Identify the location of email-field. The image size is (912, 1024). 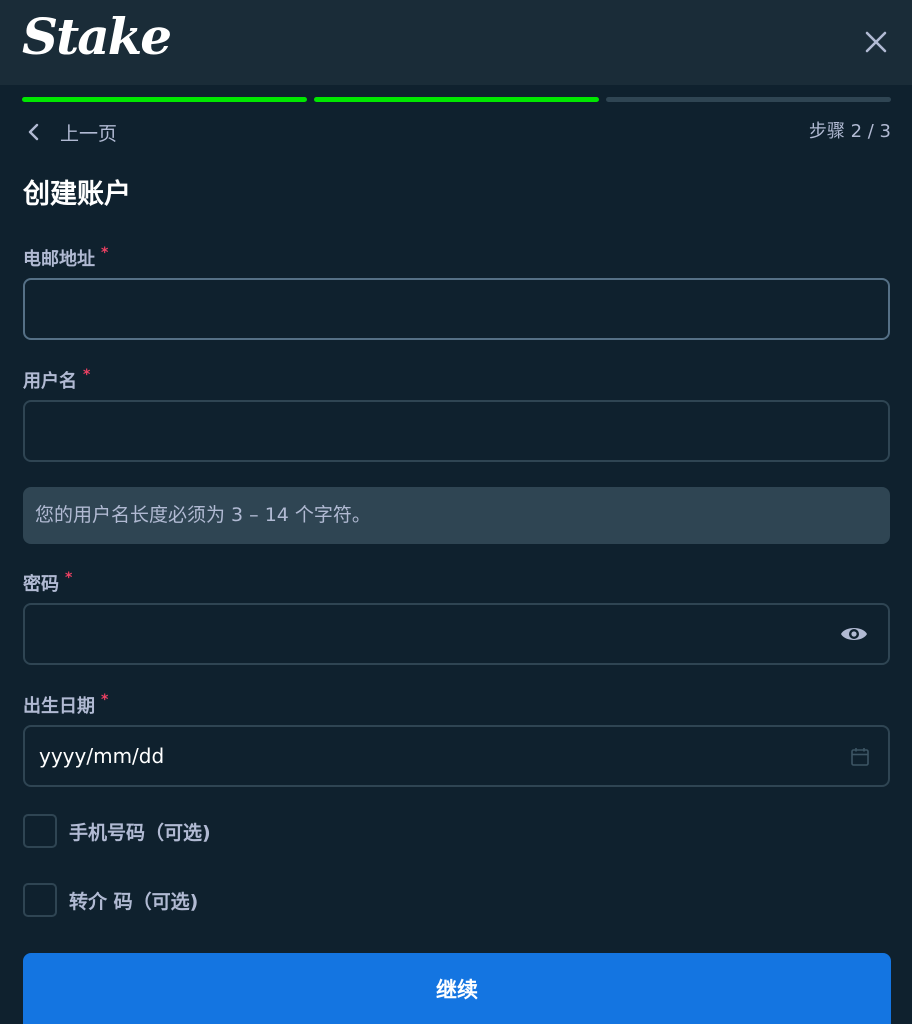
(456, 309).